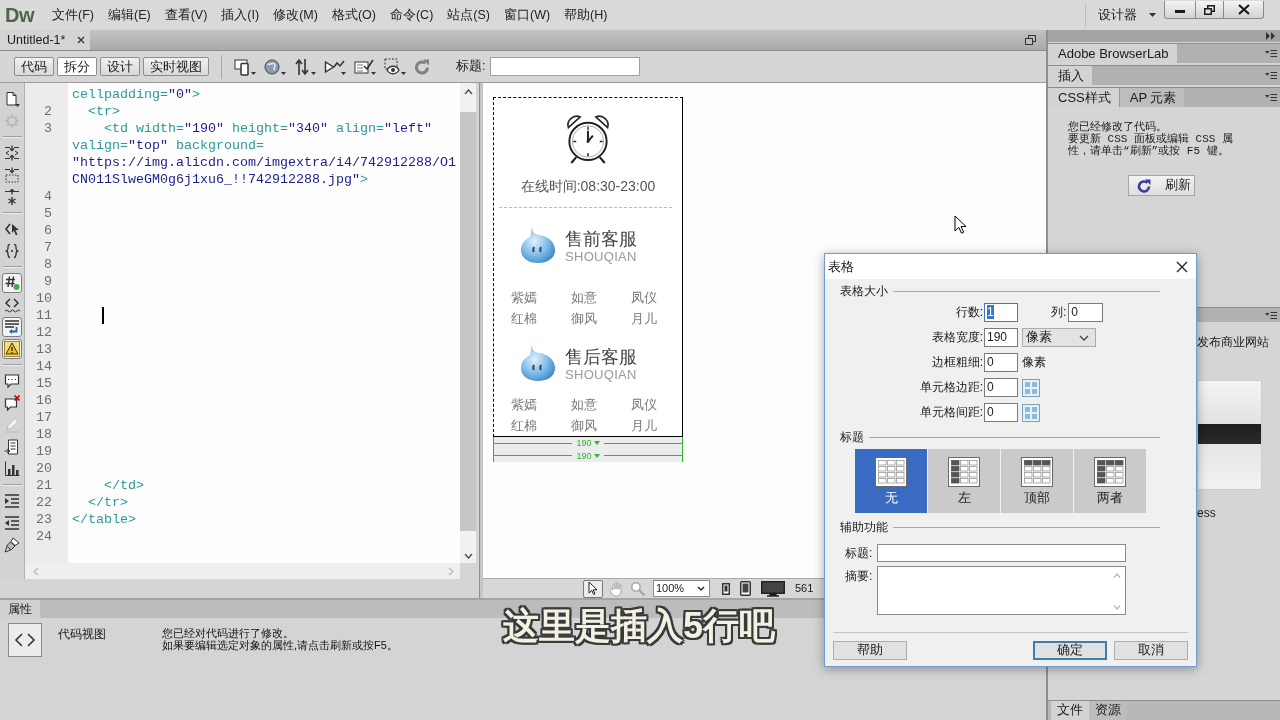 Image resolution: width=1280 pixels, height=720 pixels. Describe the element at coordinates (726, 588) in the screenshot. I see `phone-icon` at that location.